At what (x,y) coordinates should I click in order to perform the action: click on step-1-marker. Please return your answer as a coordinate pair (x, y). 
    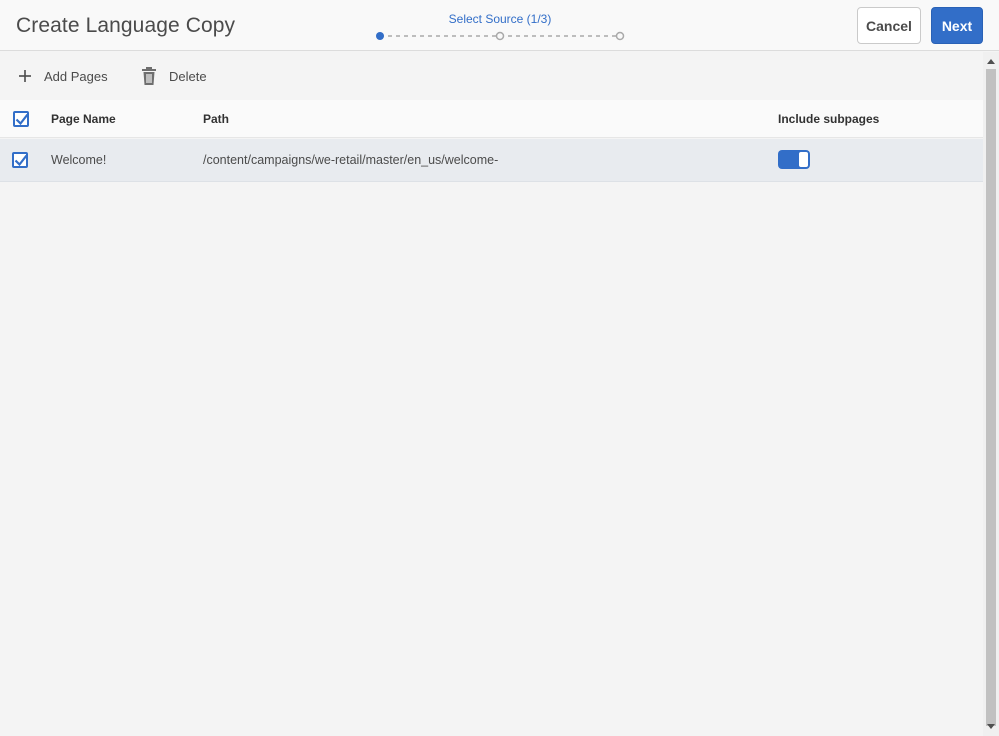
    Looking at the image, I should click on (380, 36).